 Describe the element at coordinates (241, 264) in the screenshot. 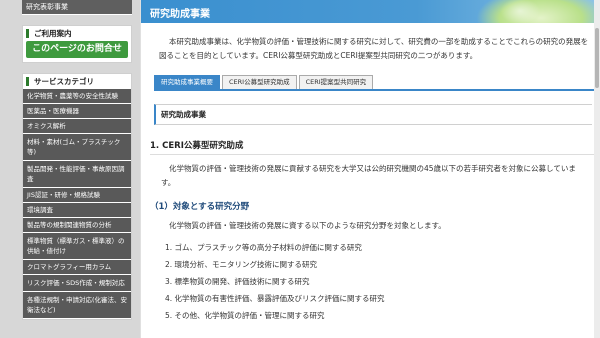

I see `list-item: 2. 環境分析、モニタリング技術に関する研究` at that location.